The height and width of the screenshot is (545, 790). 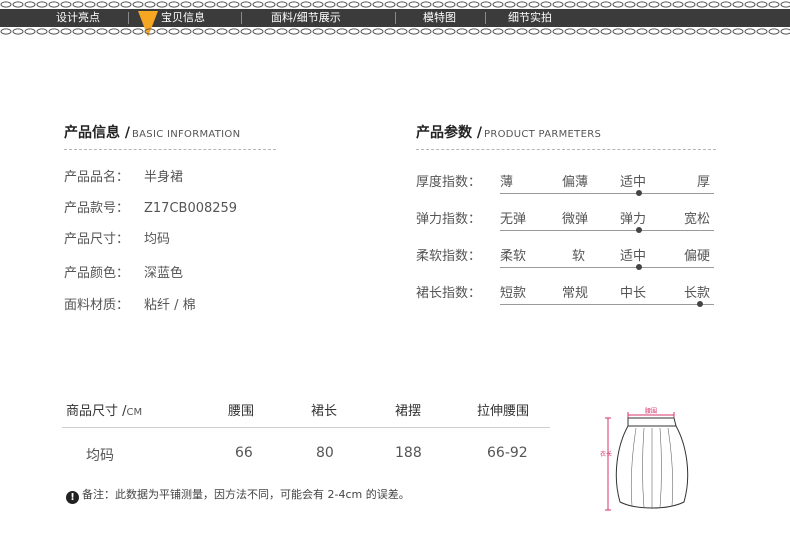 I want to click on col-hem: 裙摆, so click(x=408, y=411).